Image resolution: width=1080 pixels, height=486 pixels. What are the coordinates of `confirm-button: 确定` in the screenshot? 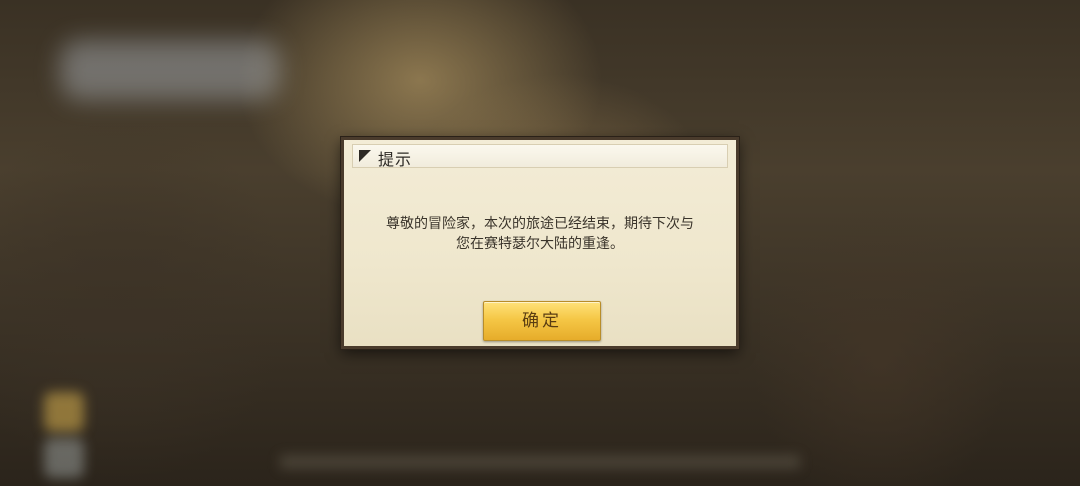 It's located at (542, 321).